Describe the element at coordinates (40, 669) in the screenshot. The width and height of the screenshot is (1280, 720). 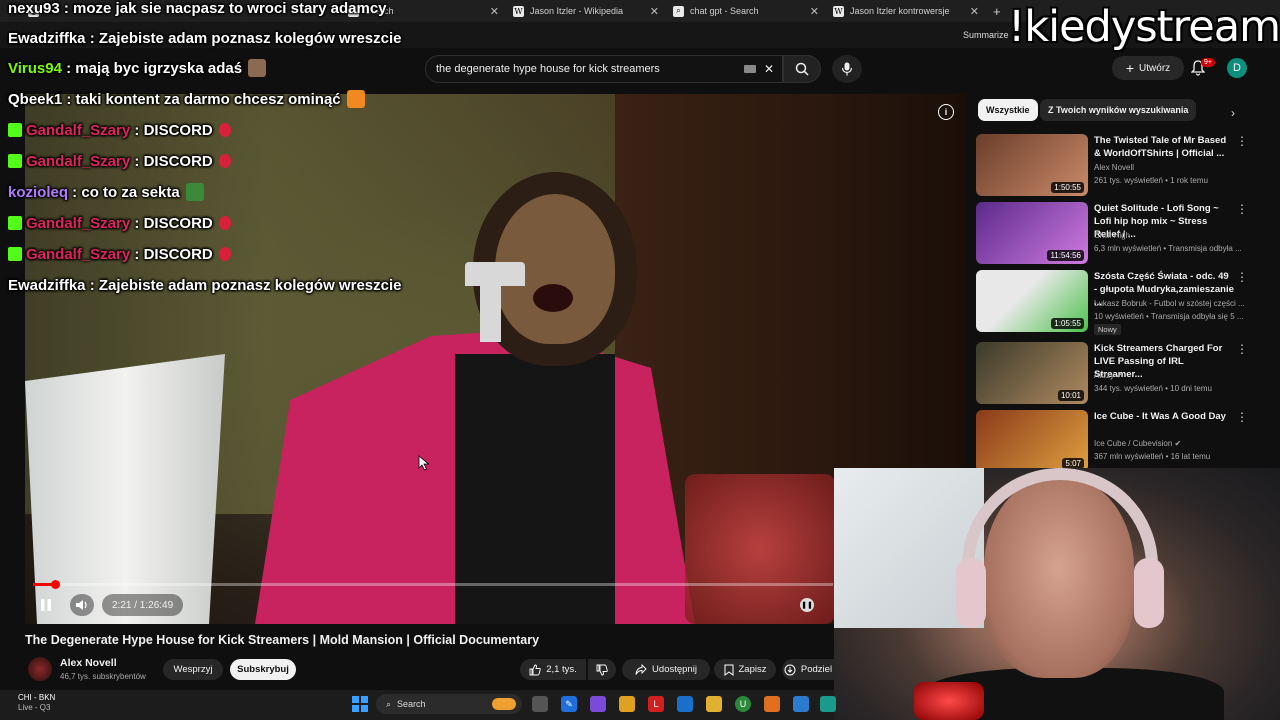
I see `channel-avatar` at that location.